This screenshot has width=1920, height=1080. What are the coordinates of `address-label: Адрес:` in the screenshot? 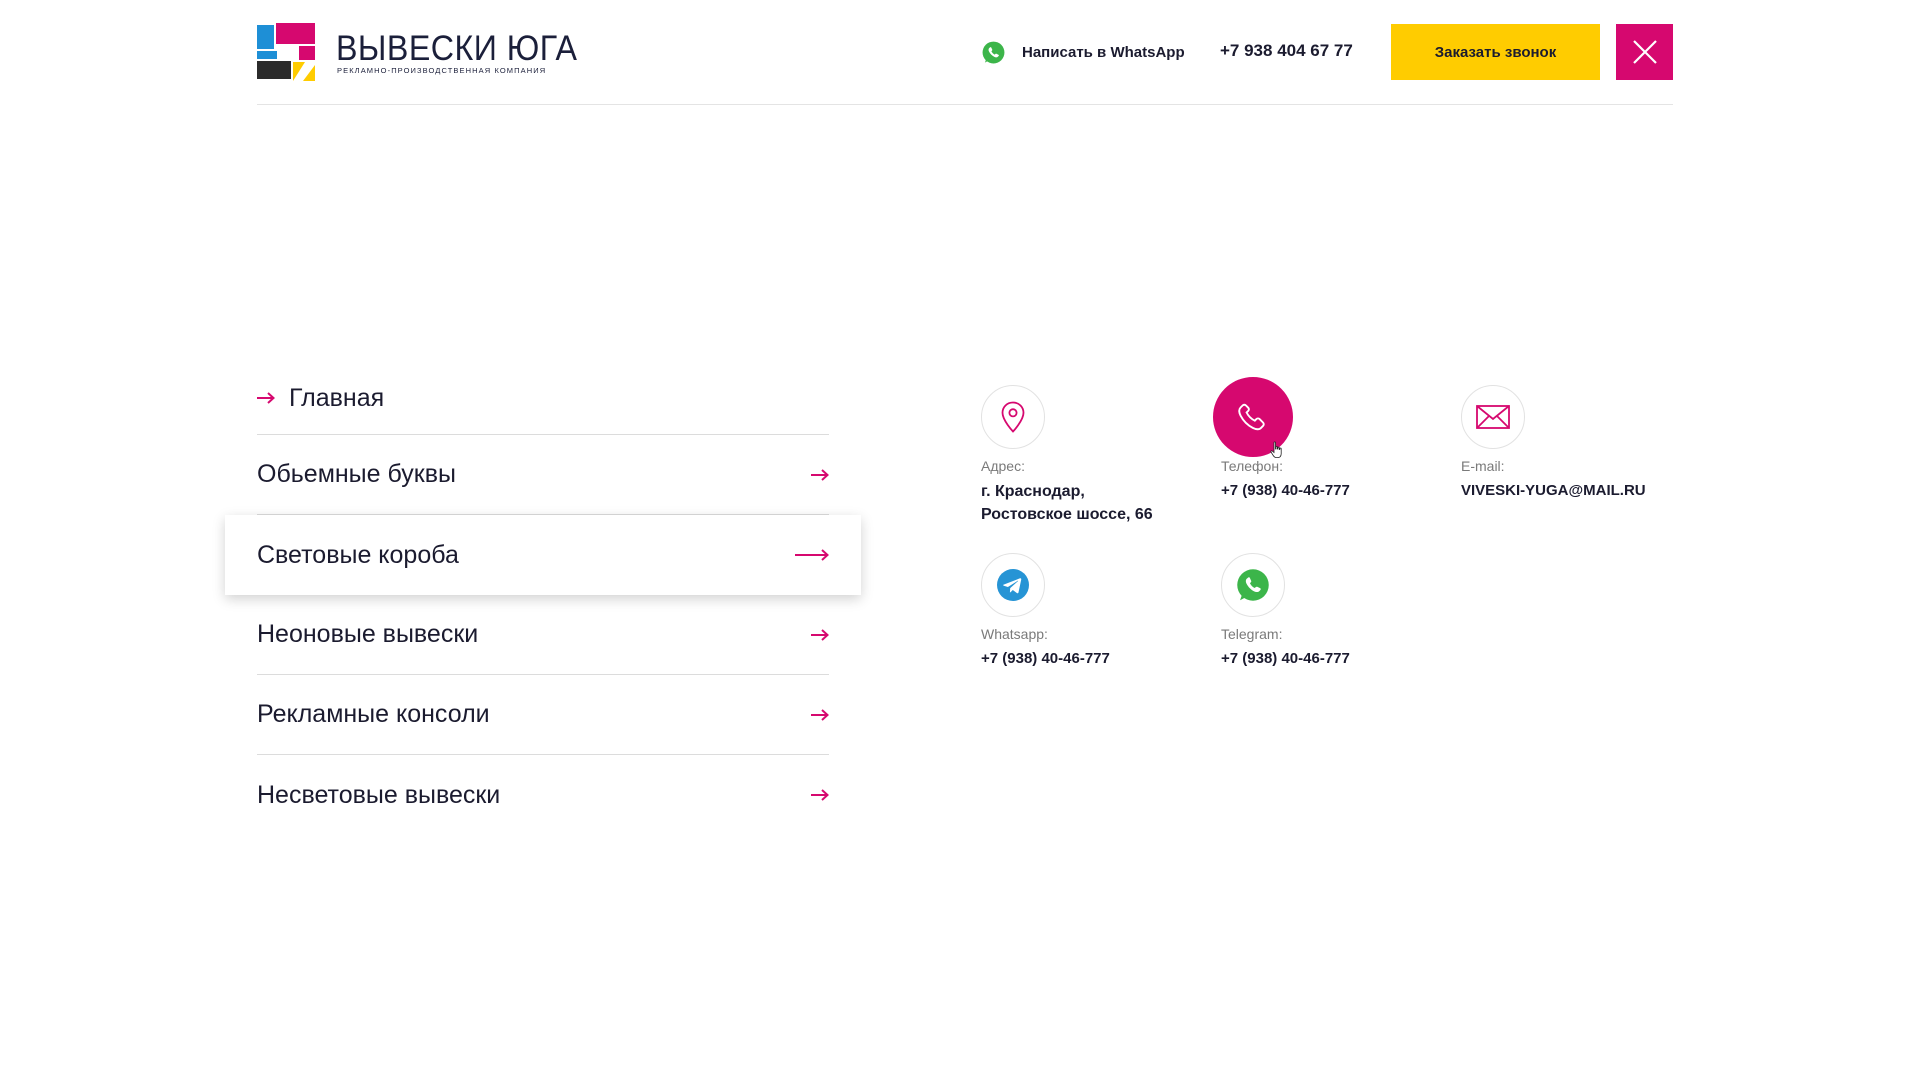 It's located at (1003, 466).